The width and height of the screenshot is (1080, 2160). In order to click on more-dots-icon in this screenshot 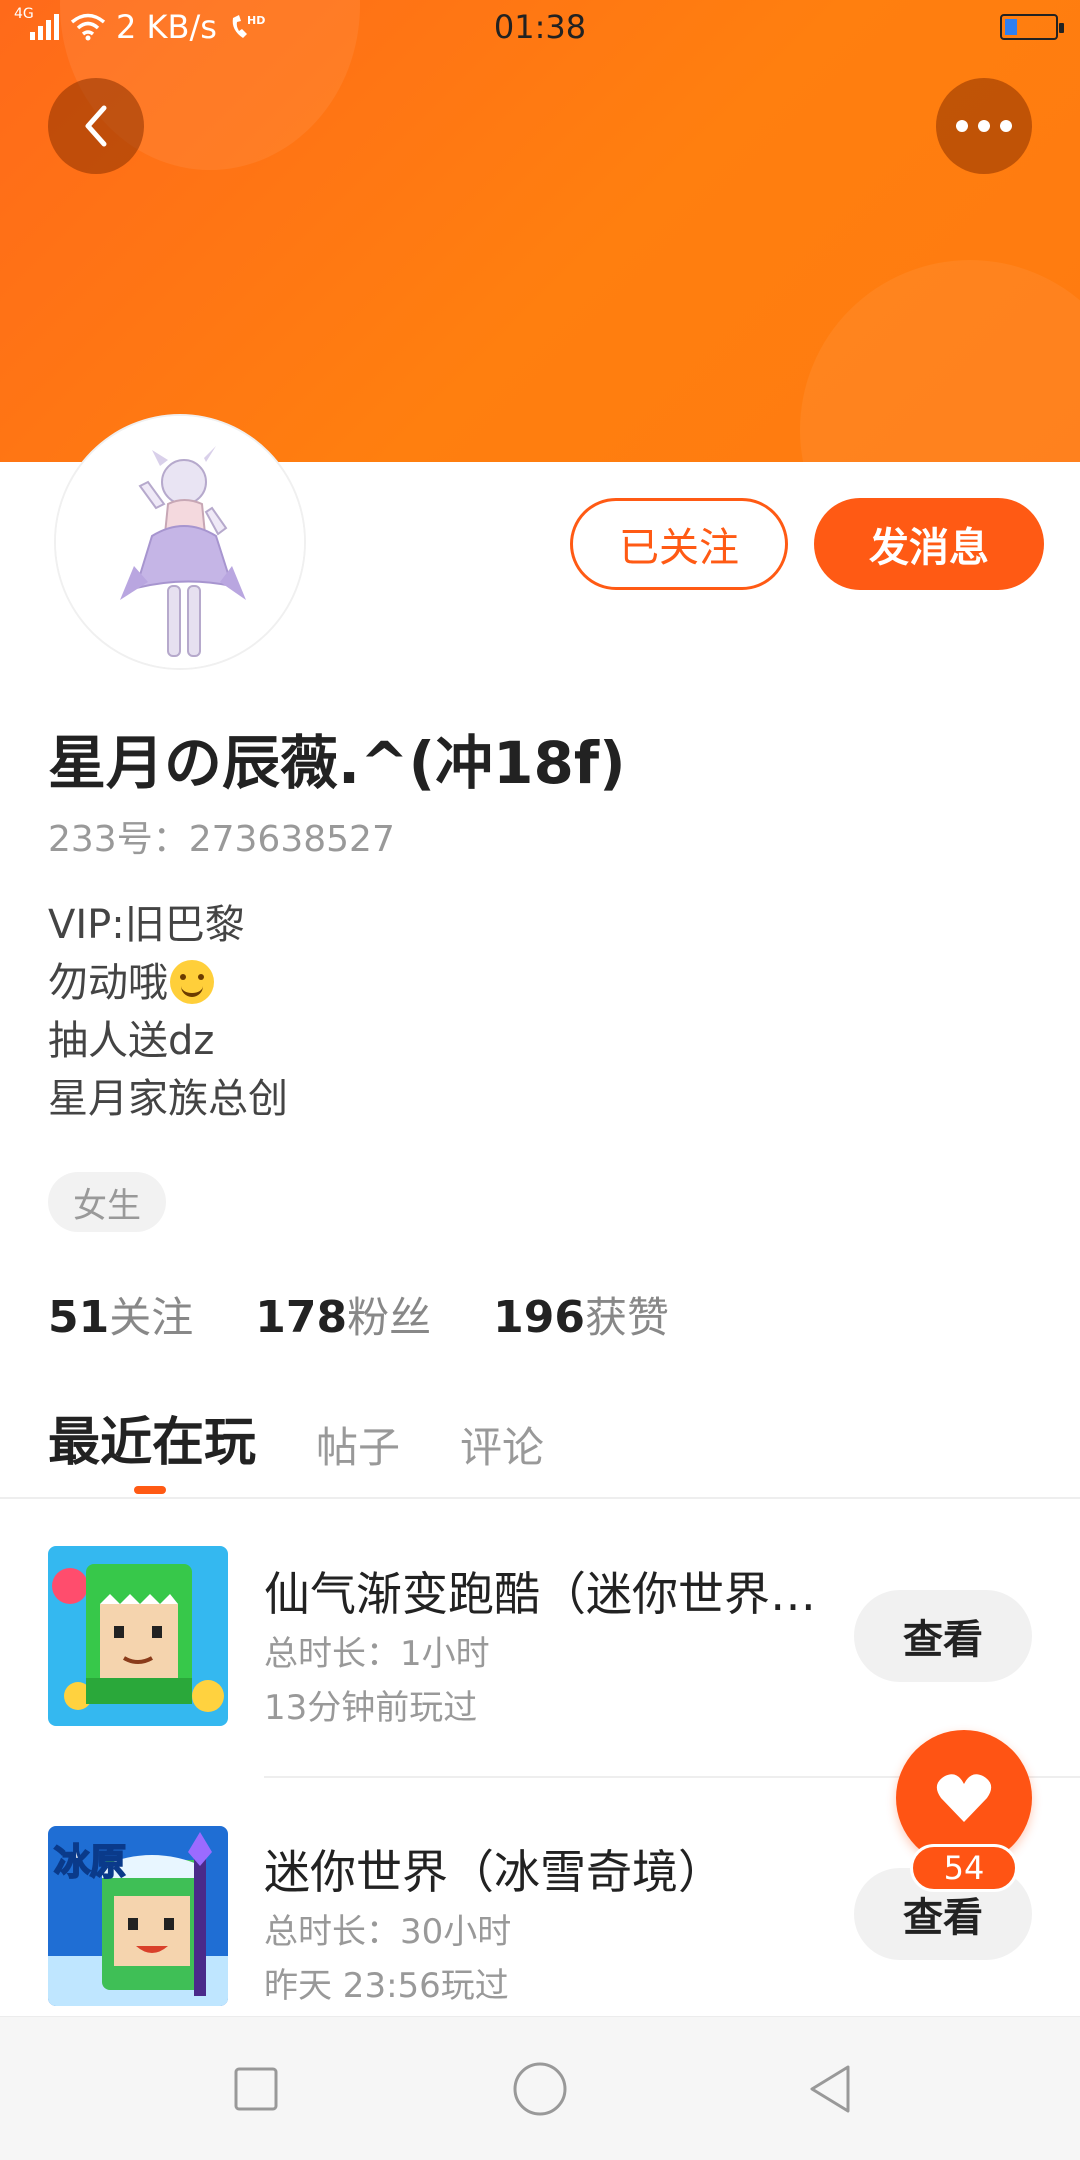, I will do `click(984, 126)`.